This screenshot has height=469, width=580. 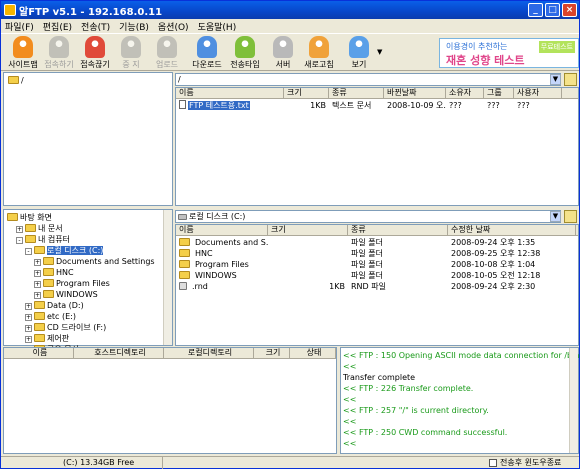 What do you see at coordinates (72, 283) in the screenshot?
I see `local-tree-node: + Program Files` at bounding box center [72, 283].